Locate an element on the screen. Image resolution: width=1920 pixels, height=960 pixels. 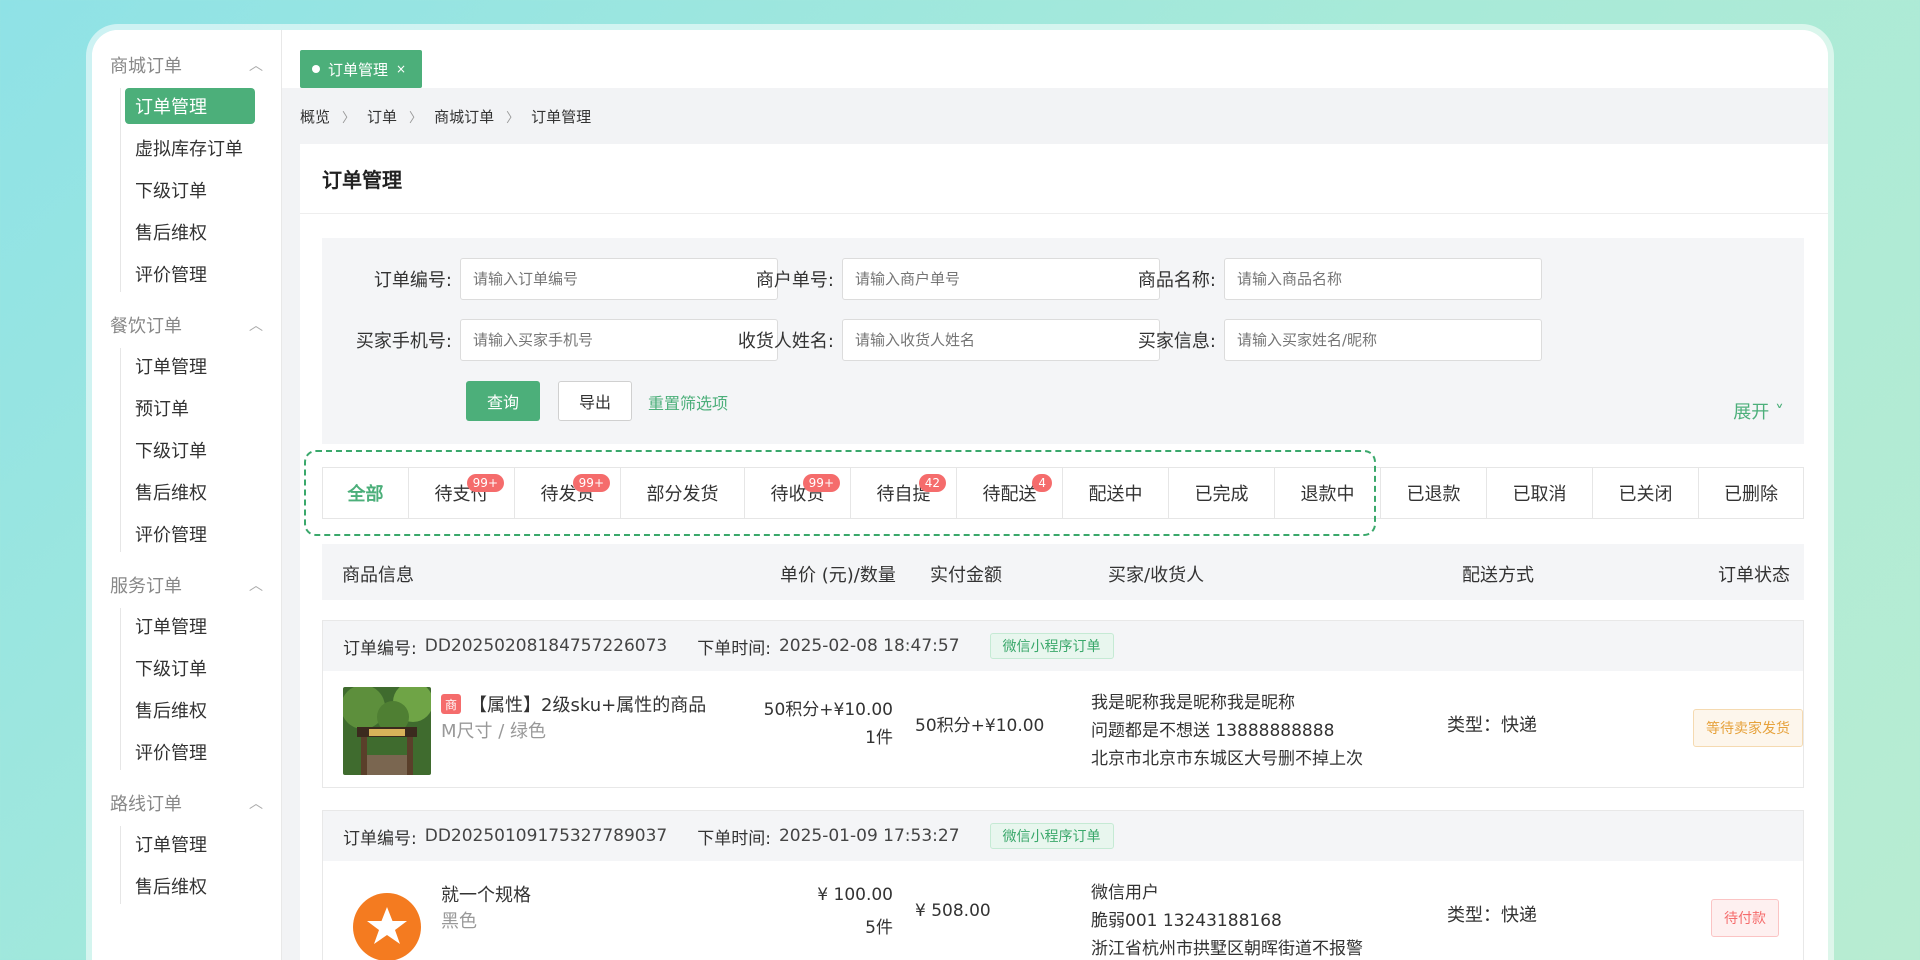
status-tab-deleted: 已删除 is located at coordinates (1751, 493).